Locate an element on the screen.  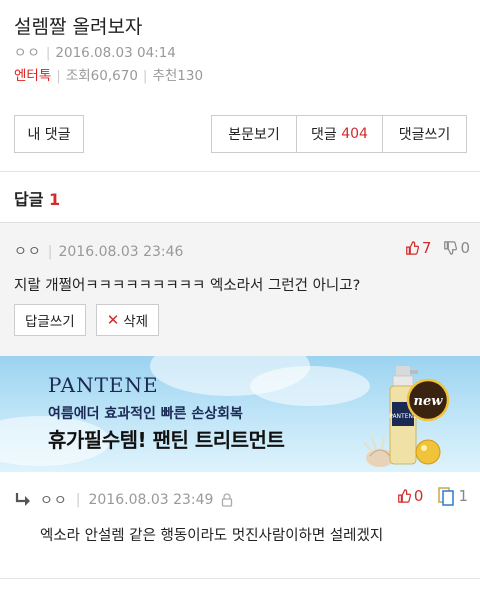
comments-button: 댓글 404 is located at coordinates (340, 134).